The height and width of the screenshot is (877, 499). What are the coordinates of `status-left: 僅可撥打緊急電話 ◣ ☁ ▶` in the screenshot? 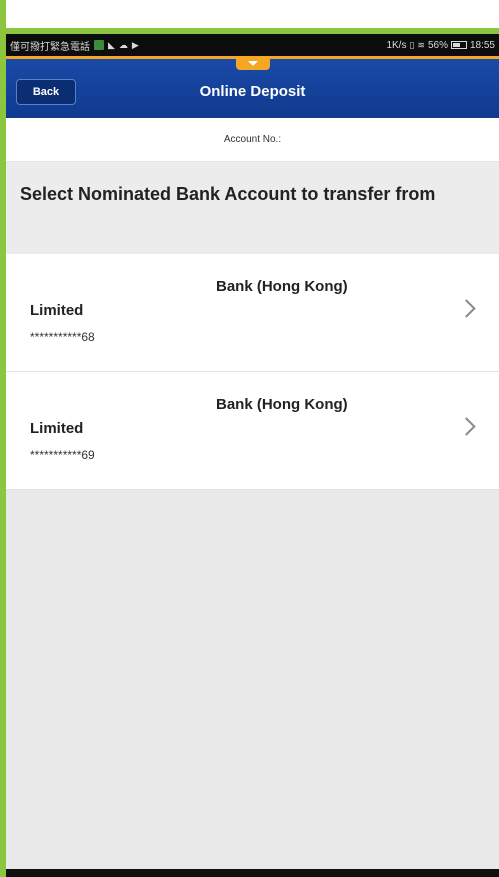 It's located at (74, 45).